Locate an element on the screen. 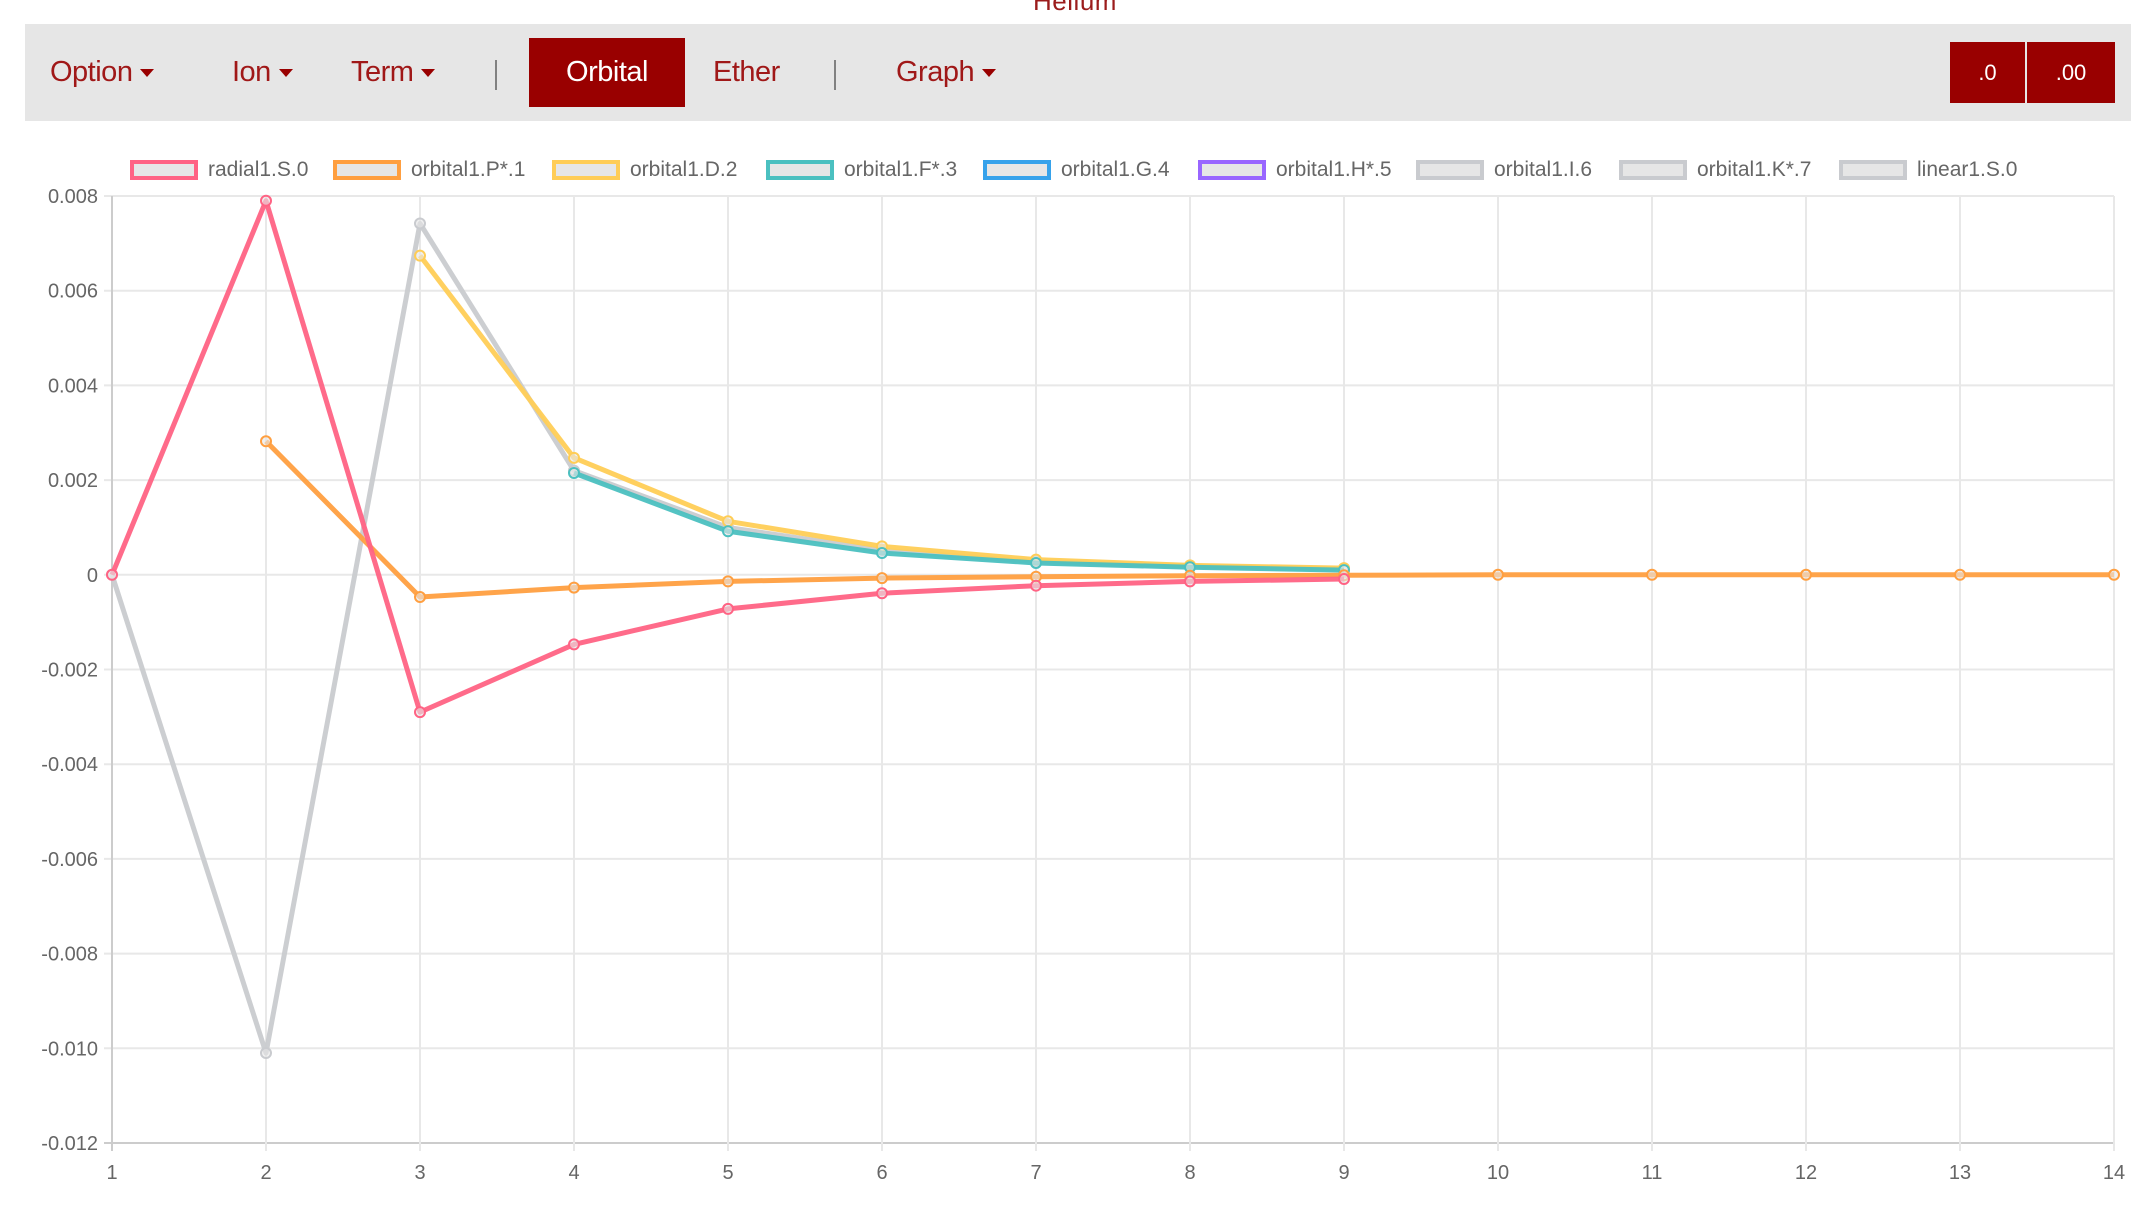 This screenshot has height=1214, width=2150. y-tick-label: -0.012 is located at coordinates (69, 1144).